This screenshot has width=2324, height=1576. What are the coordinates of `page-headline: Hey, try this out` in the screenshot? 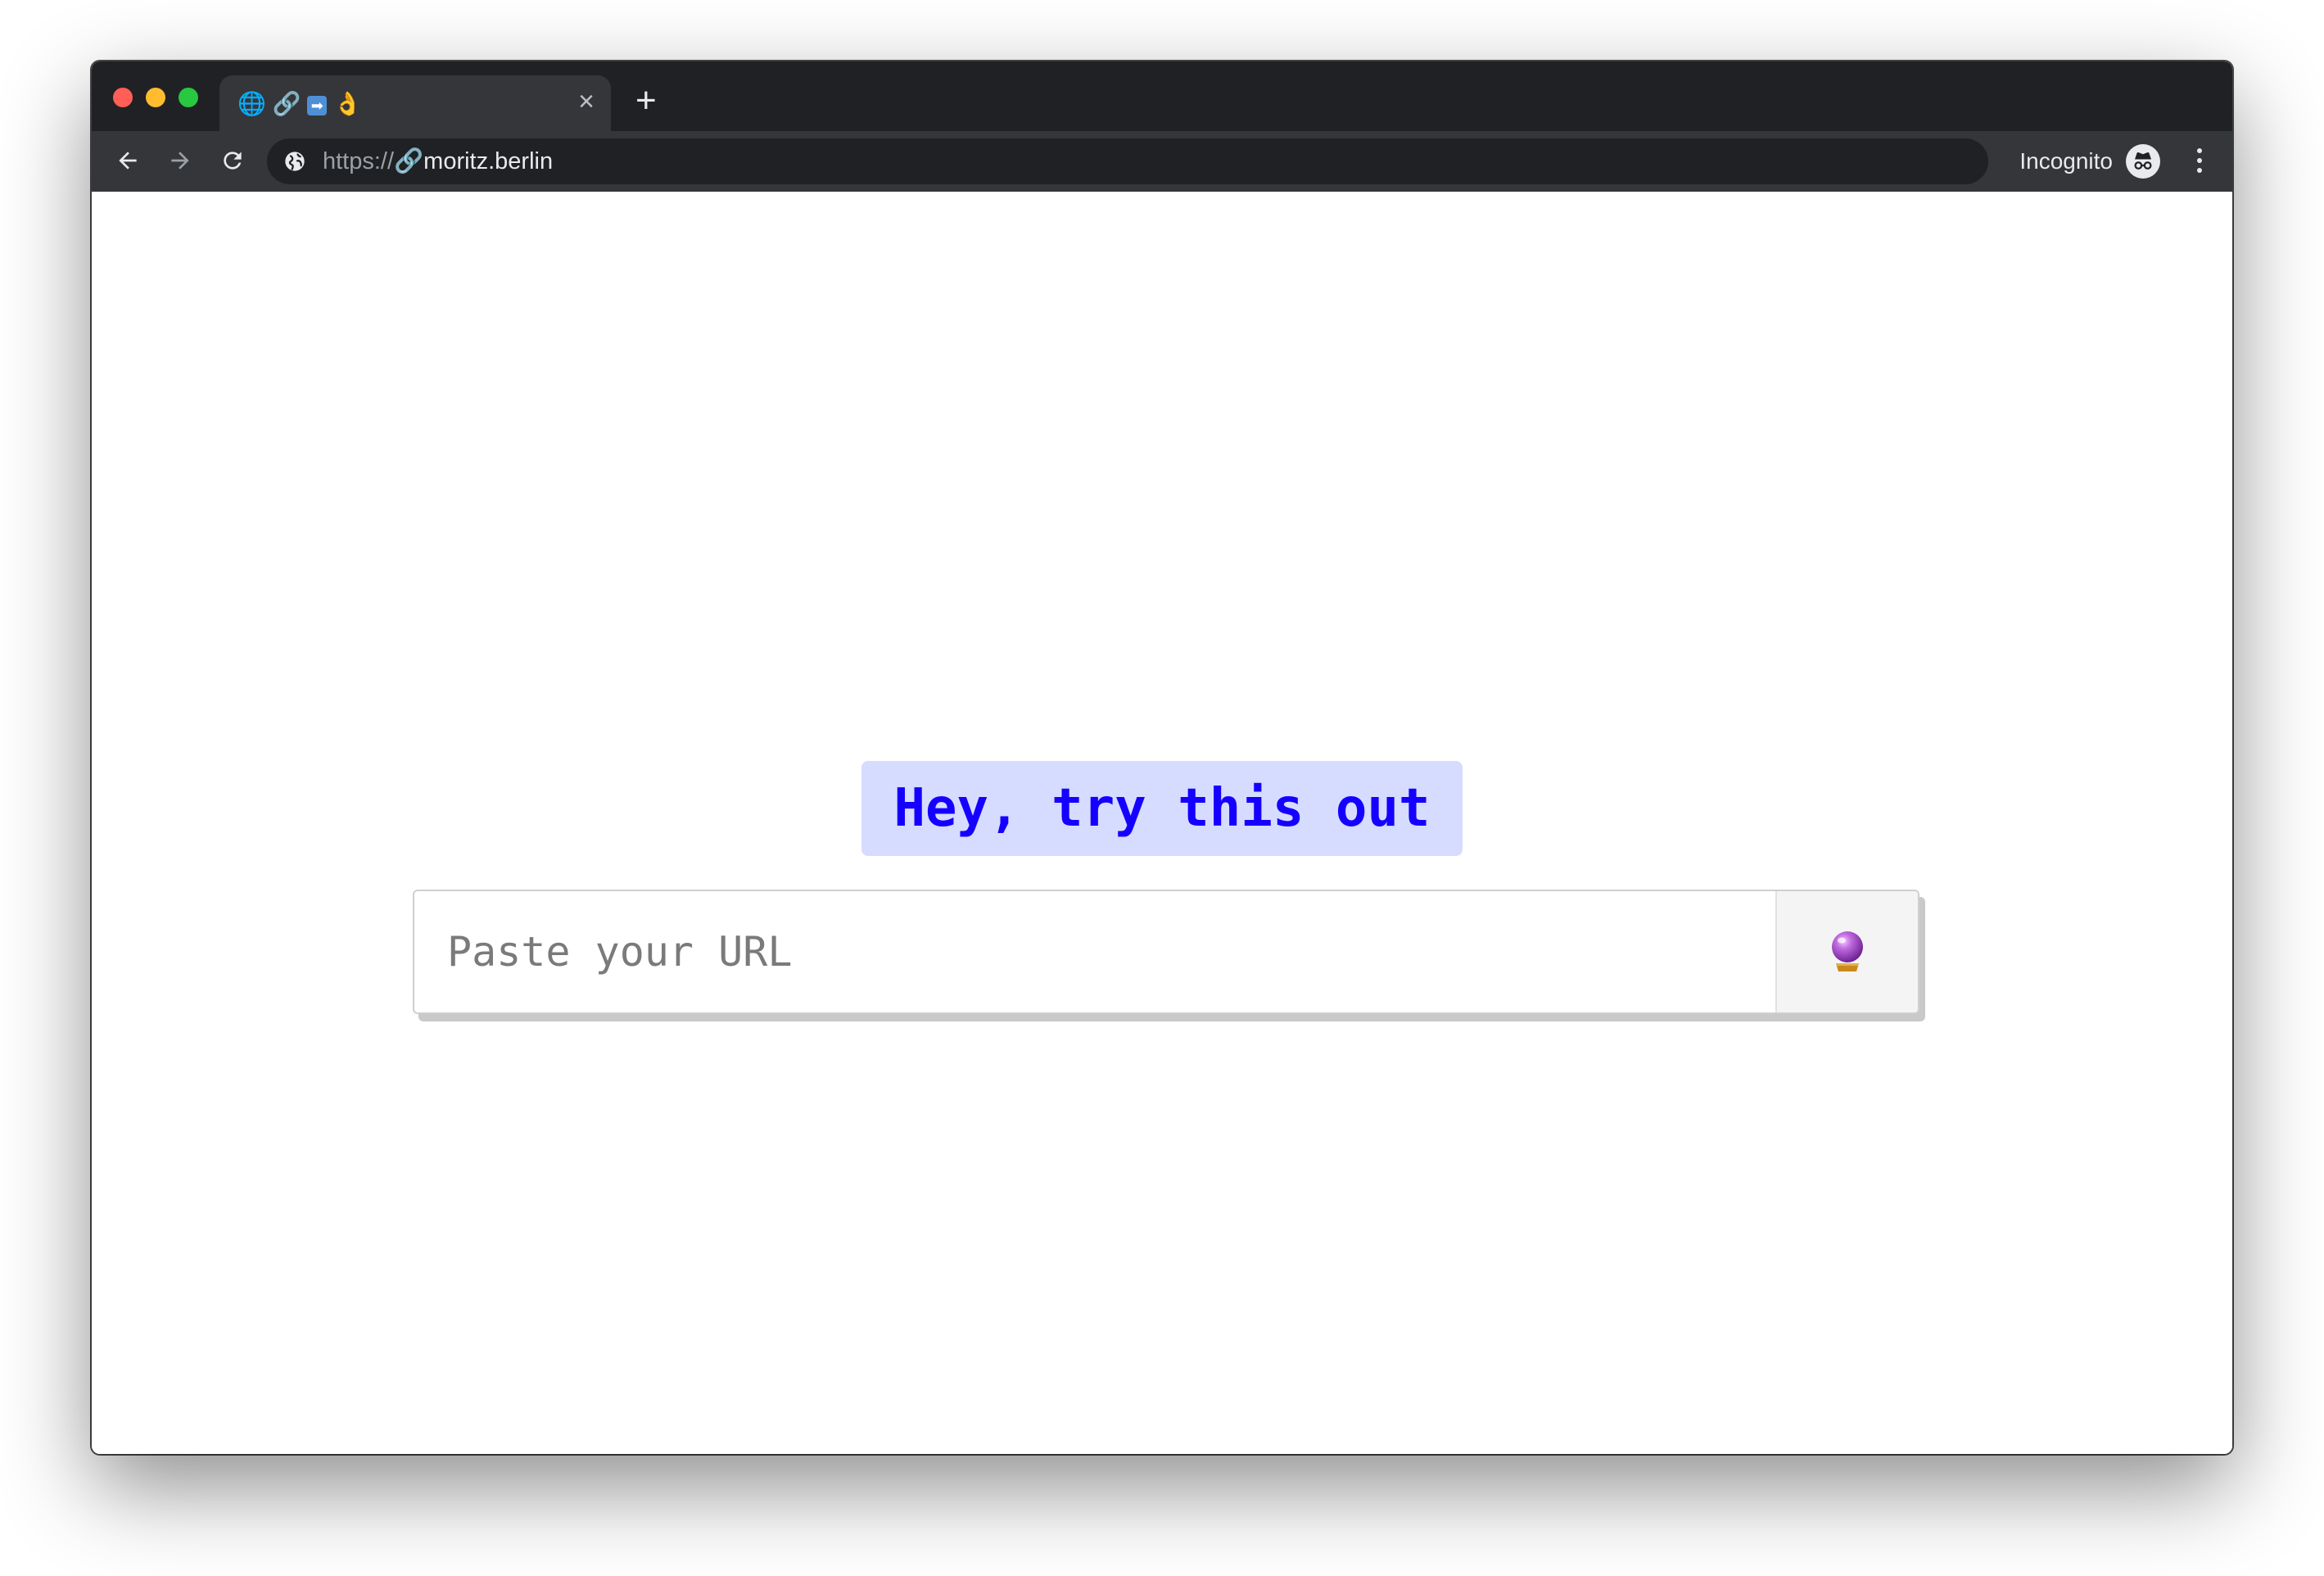 It's located at (1162, 808).